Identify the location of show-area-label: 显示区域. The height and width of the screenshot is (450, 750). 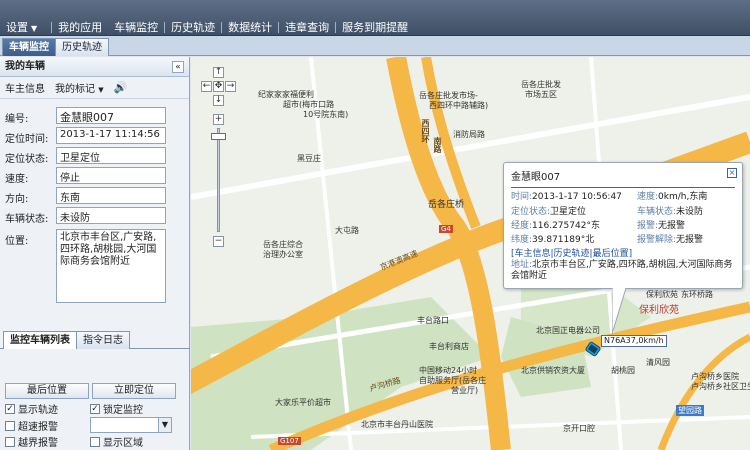
(123, 443).